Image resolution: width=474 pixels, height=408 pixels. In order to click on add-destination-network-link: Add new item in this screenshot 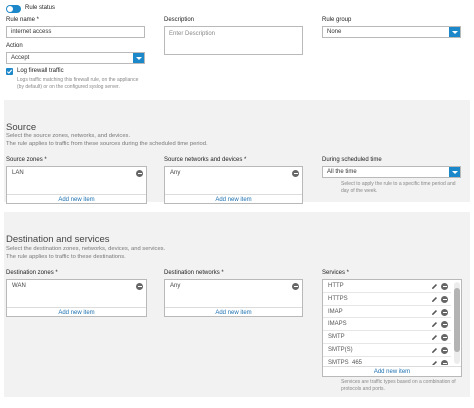, I will do `click(233, 312)`.